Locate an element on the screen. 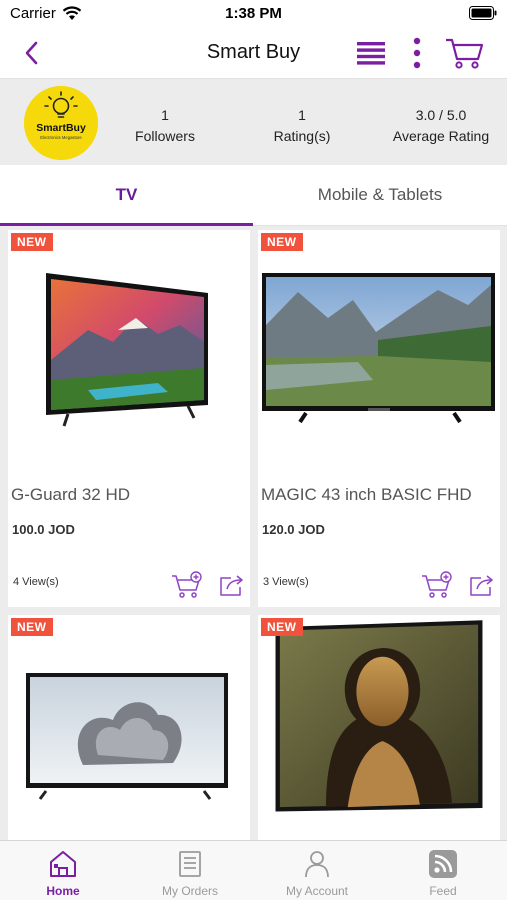  battery-icon is located at coordinates (483, 13).